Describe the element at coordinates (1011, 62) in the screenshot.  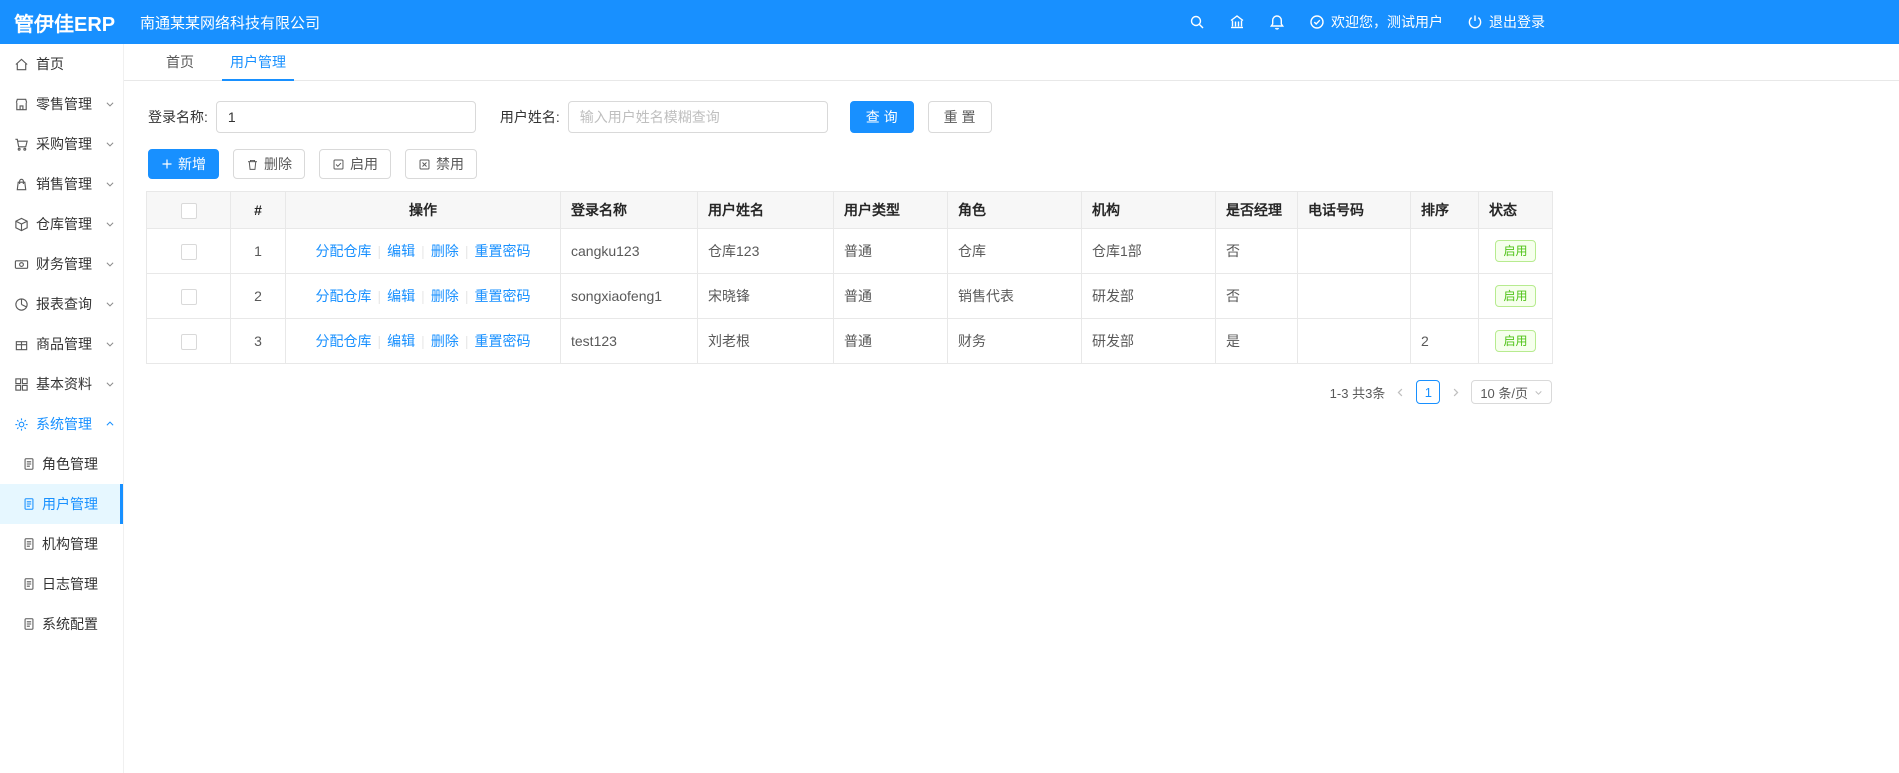
I see `tab-bar: 首页 用户管理` at that location.